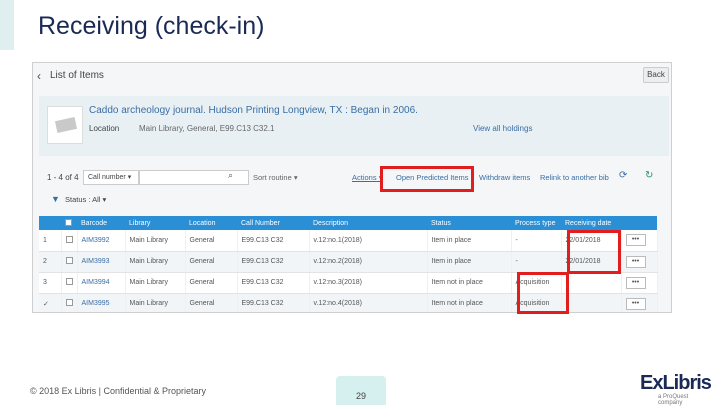 This screenshot has width=720, height=406. I want to click on col-header-receiving-date: Receiving date, so click(591, 223).